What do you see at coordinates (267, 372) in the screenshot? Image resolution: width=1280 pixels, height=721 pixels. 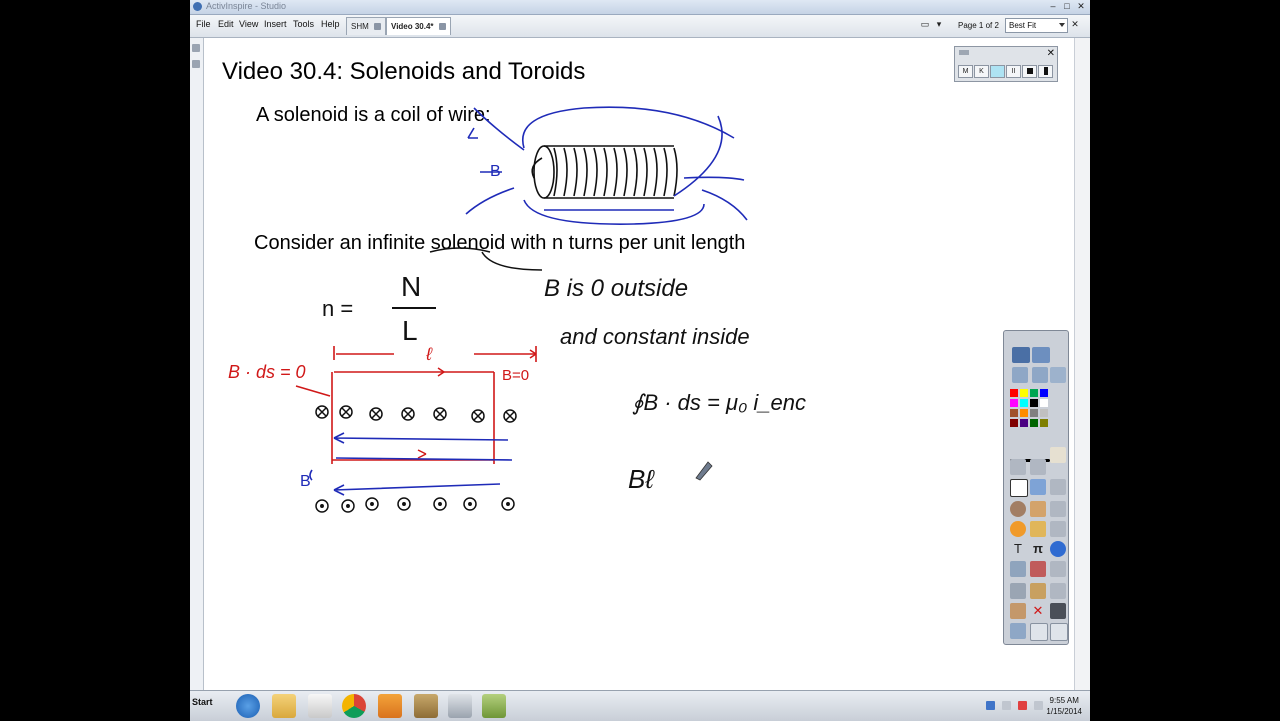 I see `hw-bdotds-zero: B · ds = 0` at bounding box center [267, 372].